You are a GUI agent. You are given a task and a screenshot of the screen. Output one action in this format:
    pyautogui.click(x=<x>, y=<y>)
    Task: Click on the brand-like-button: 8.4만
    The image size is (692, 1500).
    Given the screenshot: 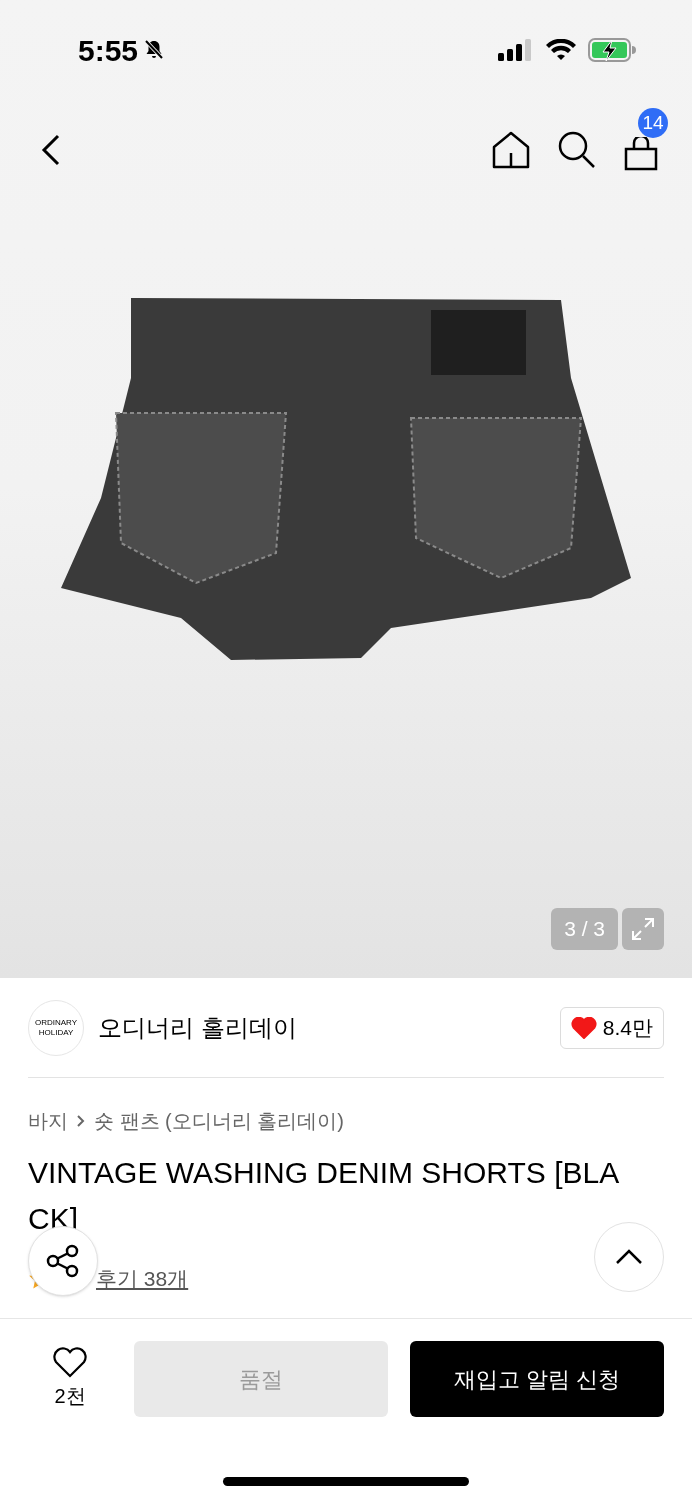 What is the action you would take?
    pyautogui.click(x=611, y=1027)
    